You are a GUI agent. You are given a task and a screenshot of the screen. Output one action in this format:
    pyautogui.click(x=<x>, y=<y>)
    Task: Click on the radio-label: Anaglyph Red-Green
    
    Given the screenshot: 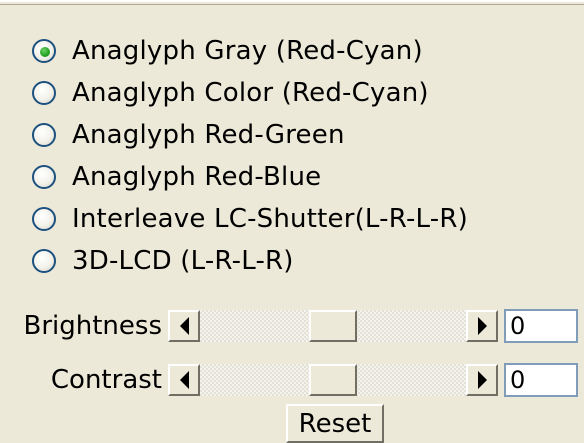 What is the action you would take?
    pyautogui.click(x=208, y=135)
    